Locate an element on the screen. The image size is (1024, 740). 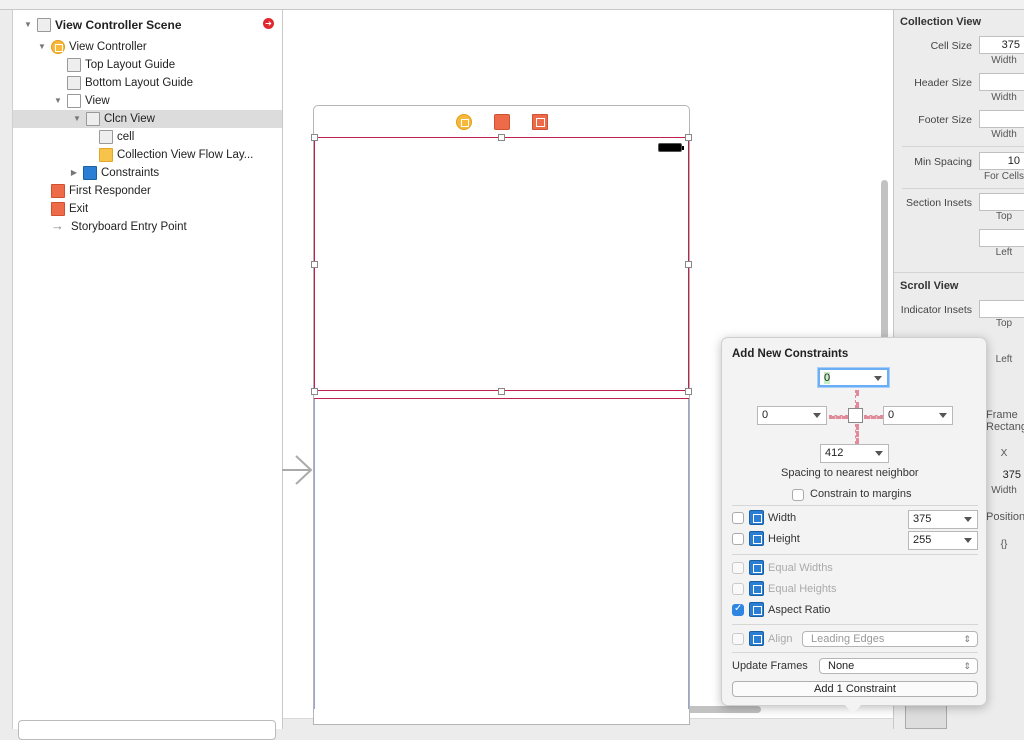
align-popup: Leading Edges ⇕ is located at coordinates (890, 639).